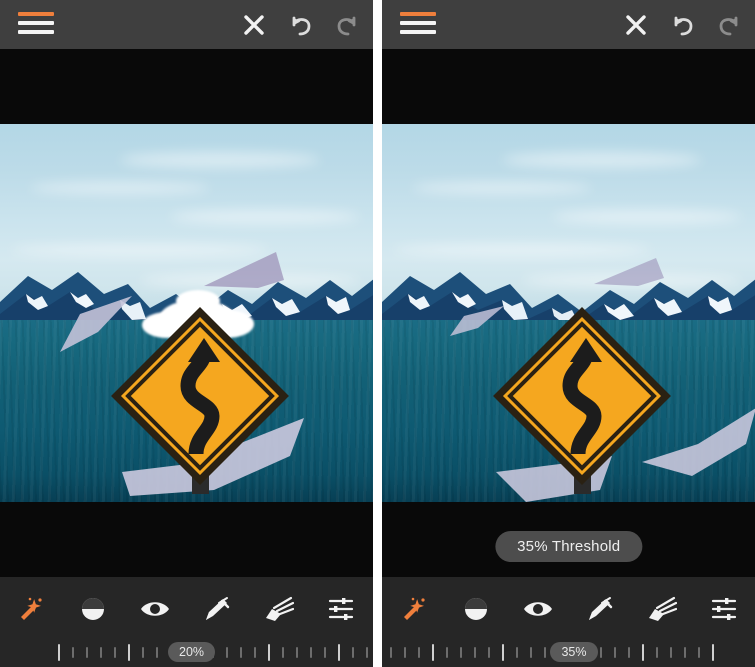  Describe the element at coordinates (186, 24) in the screenshot. I see `top-app-bar-left` at that location.